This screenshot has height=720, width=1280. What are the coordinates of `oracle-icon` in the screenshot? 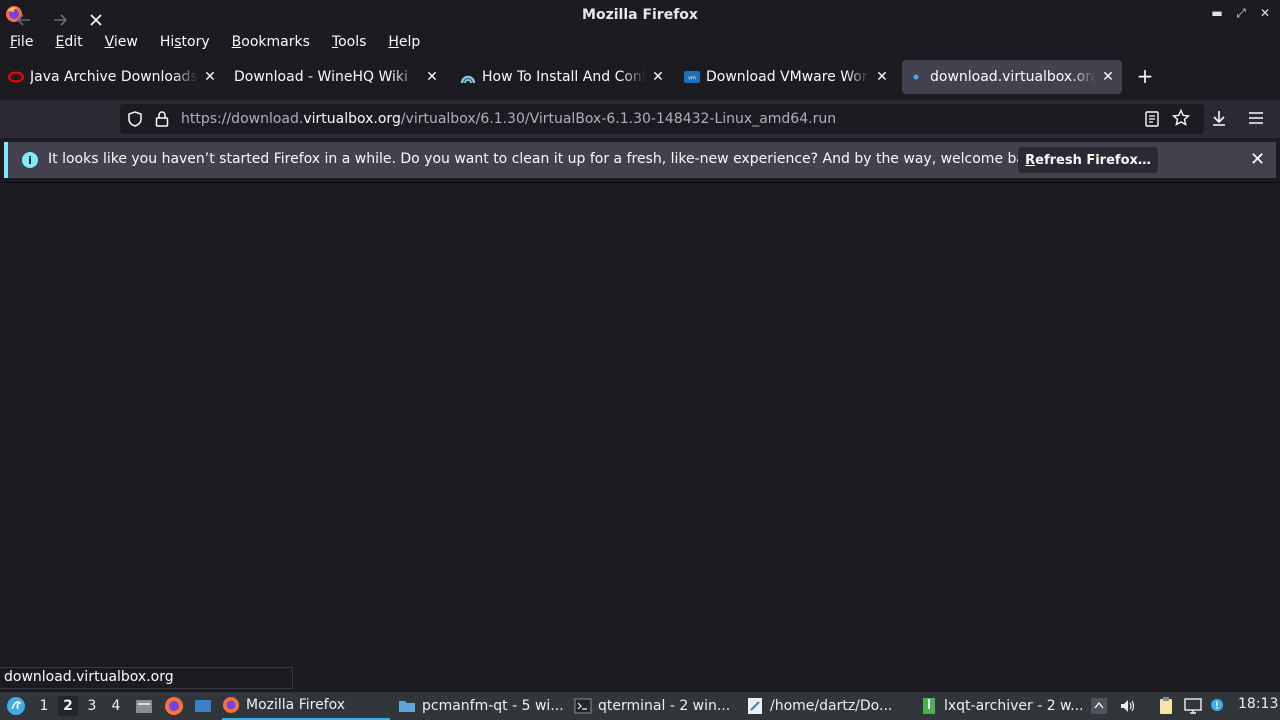 It's located at (16, 77).